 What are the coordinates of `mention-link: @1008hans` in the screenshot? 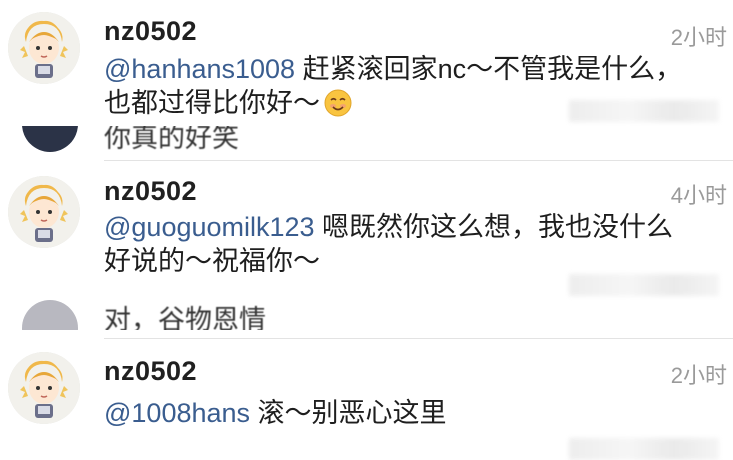 It's located at (177, 413).